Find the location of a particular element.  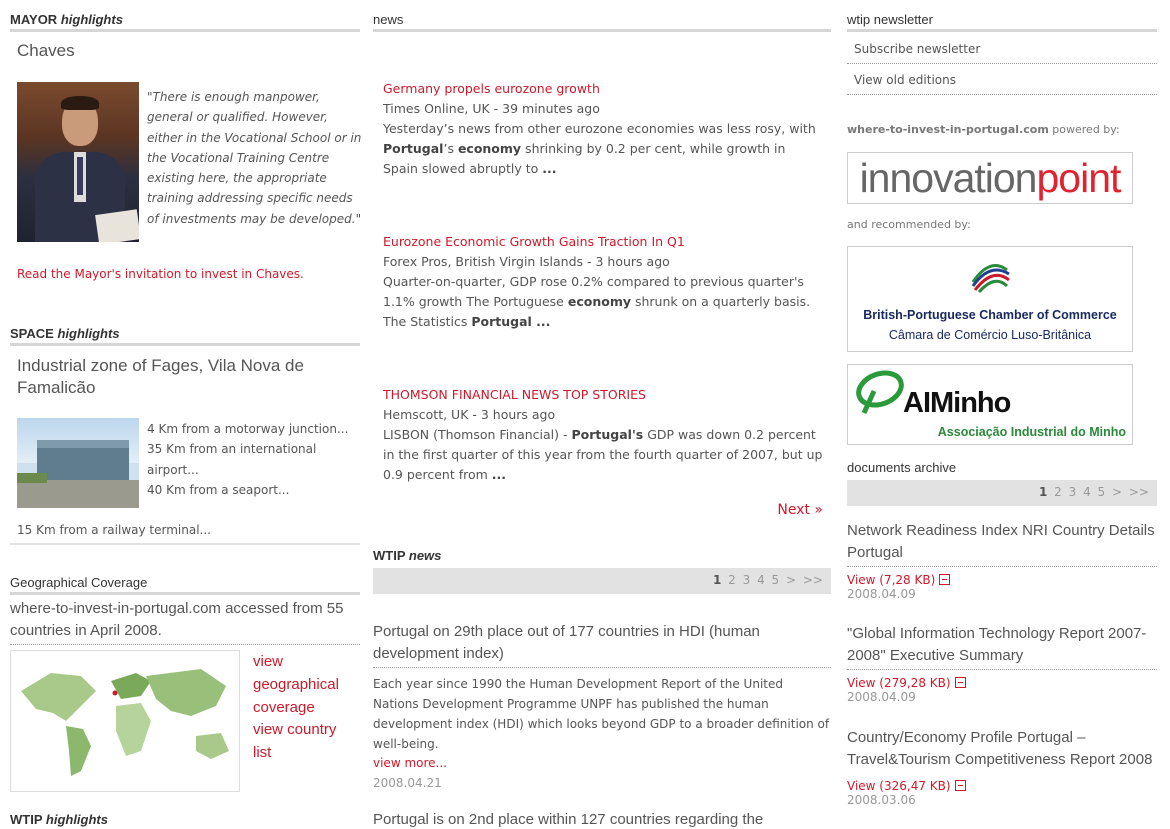

wtip-news-pager: 1 2 3 4 5 > >> is located at coordinates (602, 581).